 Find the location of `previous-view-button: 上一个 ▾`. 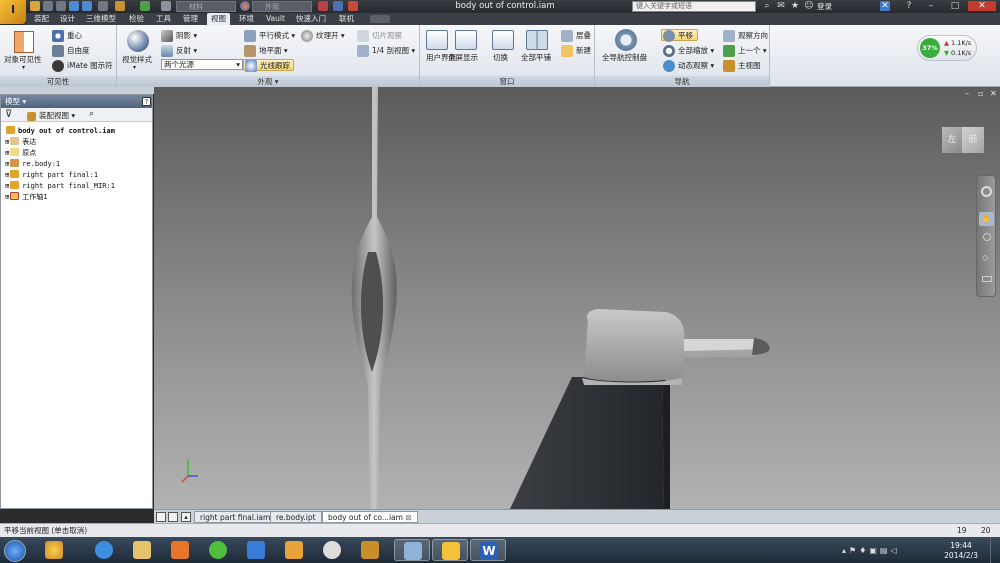

previous-view-button: 上一个 ▾ is located at coordinates (745, 51).